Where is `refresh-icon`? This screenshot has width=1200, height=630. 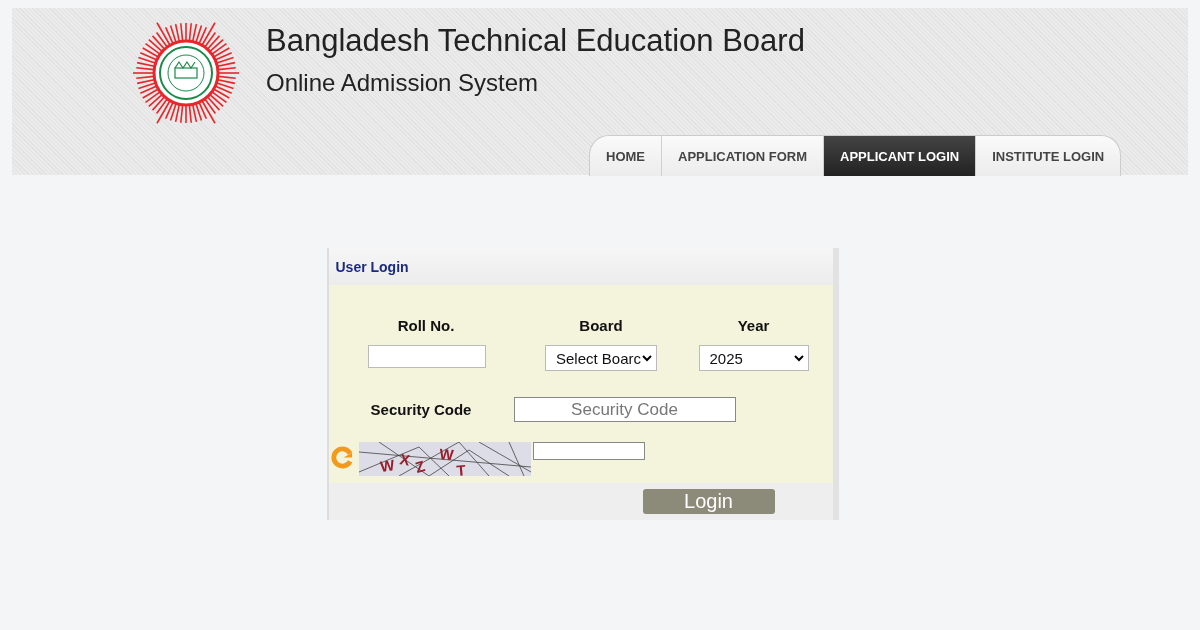 refresh-icon is located at coordinates (342, 457).